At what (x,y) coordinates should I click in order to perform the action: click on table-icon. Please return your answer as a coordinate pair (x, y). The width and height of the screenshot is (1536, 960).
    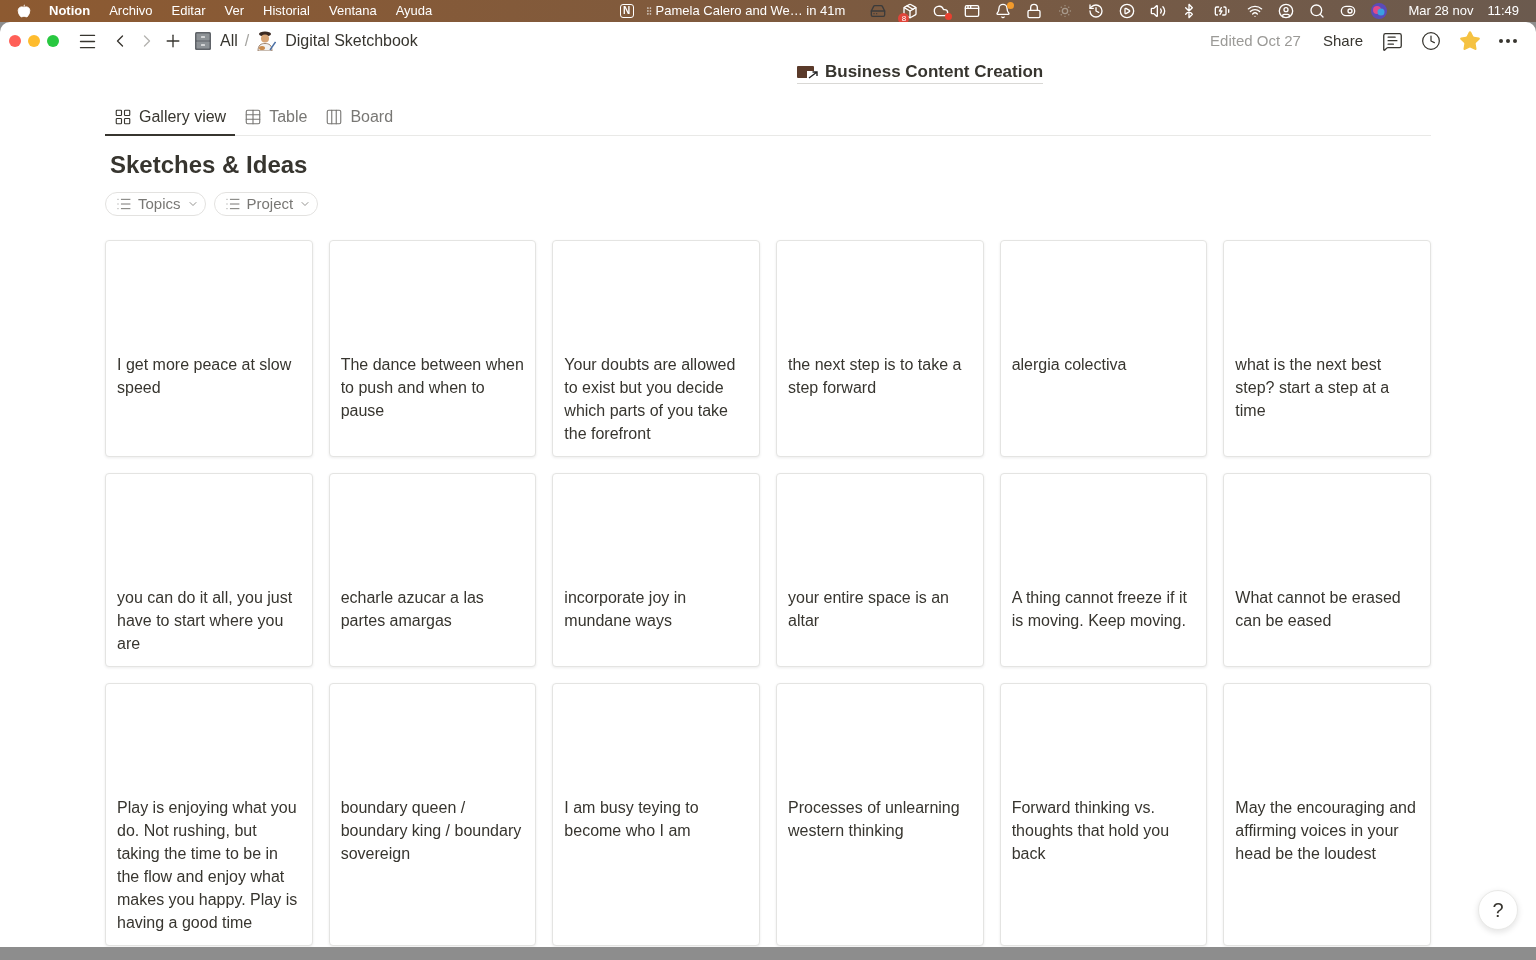
    Looking at the image, I should click on (253, 117).